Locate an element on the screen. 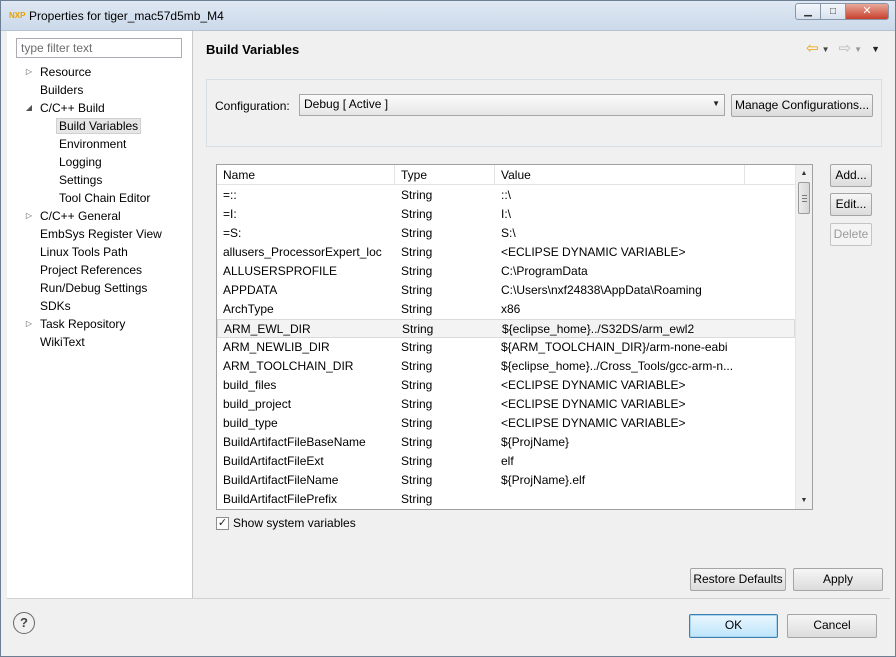 This screenshot has width=896, height=657. apply-button: Apply is located at coordinates (838, 579).